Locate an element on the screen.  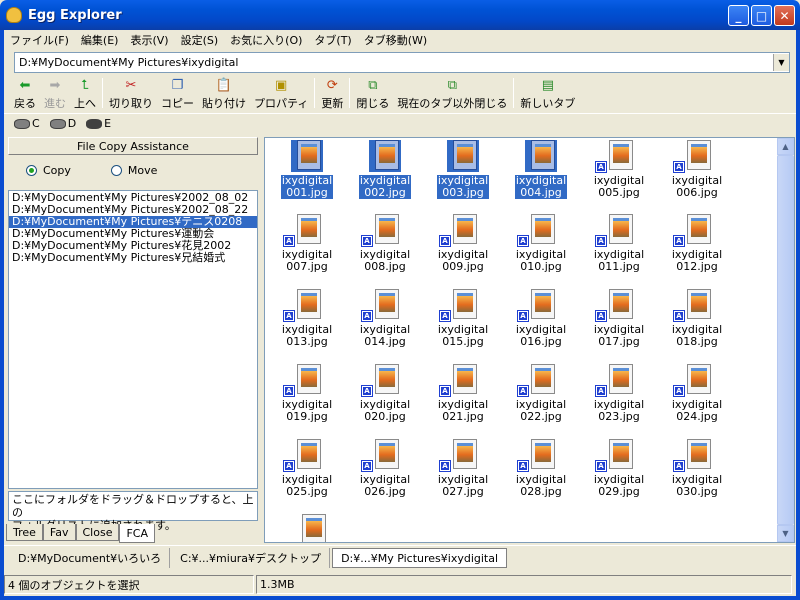
file-item: Aixydigital 011.jpg is located at coordinates (619, 249).